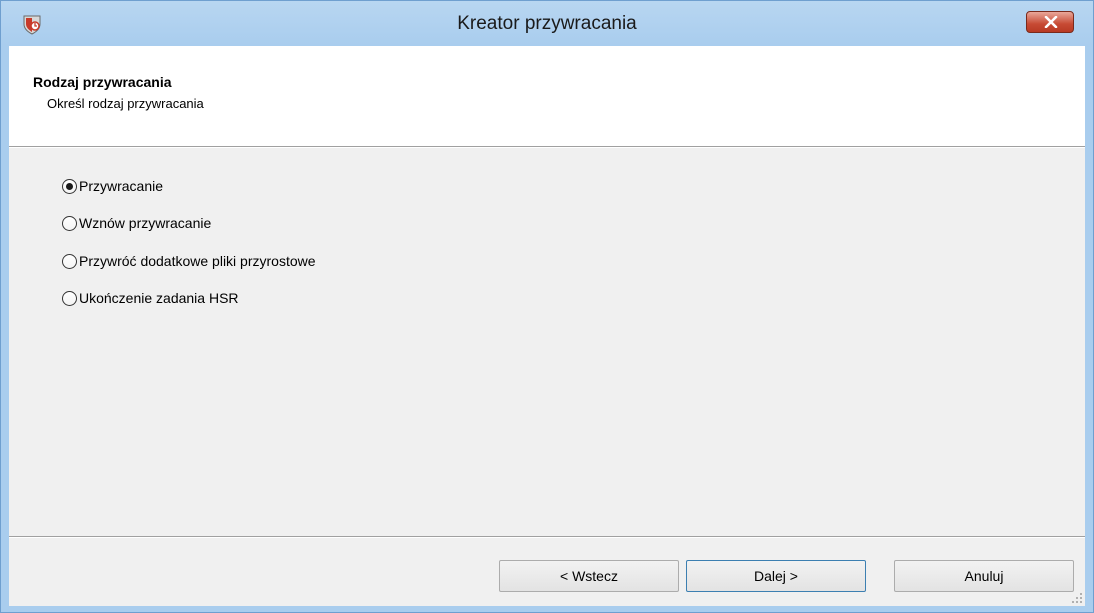 The width and height of the screenshot is (1094, 613). I want to click on radio-option-resume-restore: Wznów przywracanie, so click(136, 223).